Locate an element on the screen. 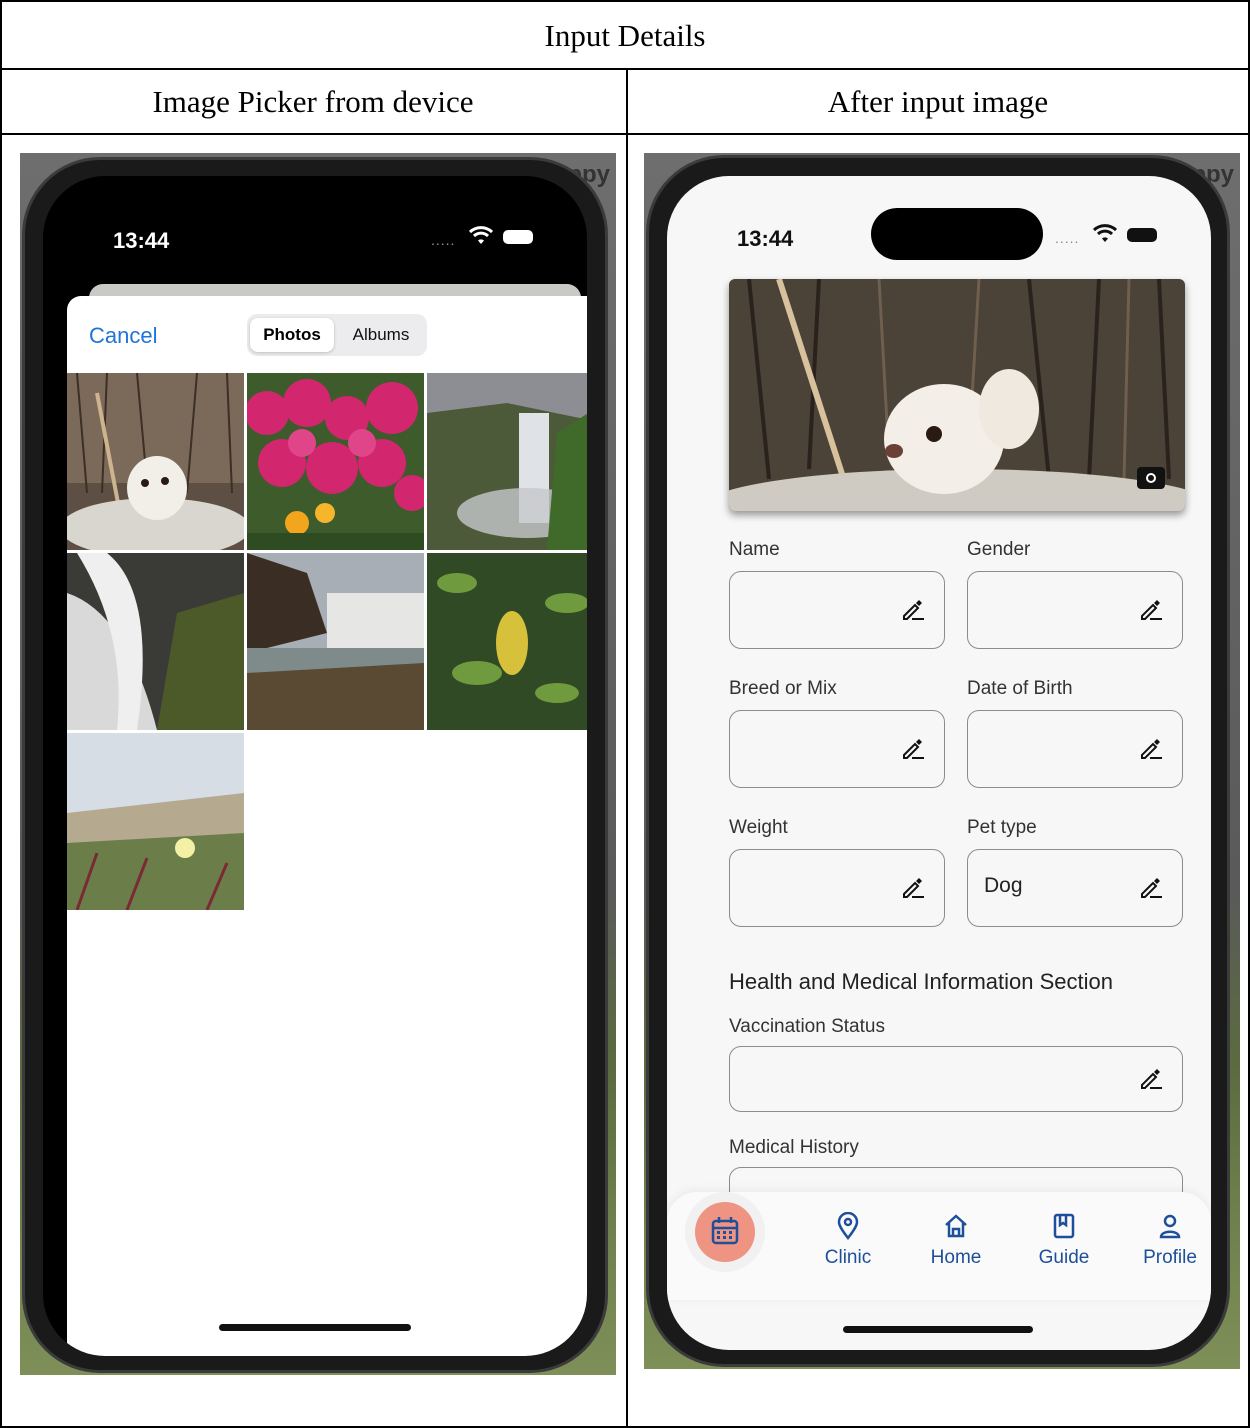 This screenshot has width=1250, height=1428. section-title: Health and Medical Information Section is located at coordinates (921, 981).